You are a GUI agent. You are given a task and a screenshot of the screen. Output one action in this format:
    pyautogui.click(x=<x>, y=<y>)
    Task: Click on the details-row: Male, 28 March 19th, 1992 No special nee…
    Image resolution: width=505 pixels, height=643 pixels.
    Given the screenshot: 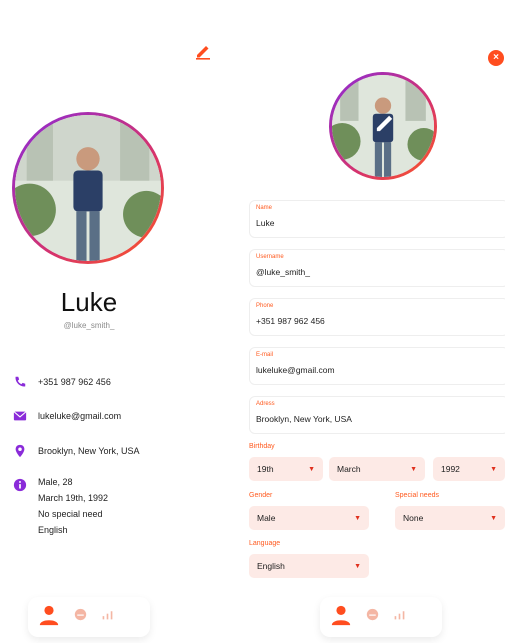 What is the action you would take?
    pyautogui.click(x=60, y=506)
    